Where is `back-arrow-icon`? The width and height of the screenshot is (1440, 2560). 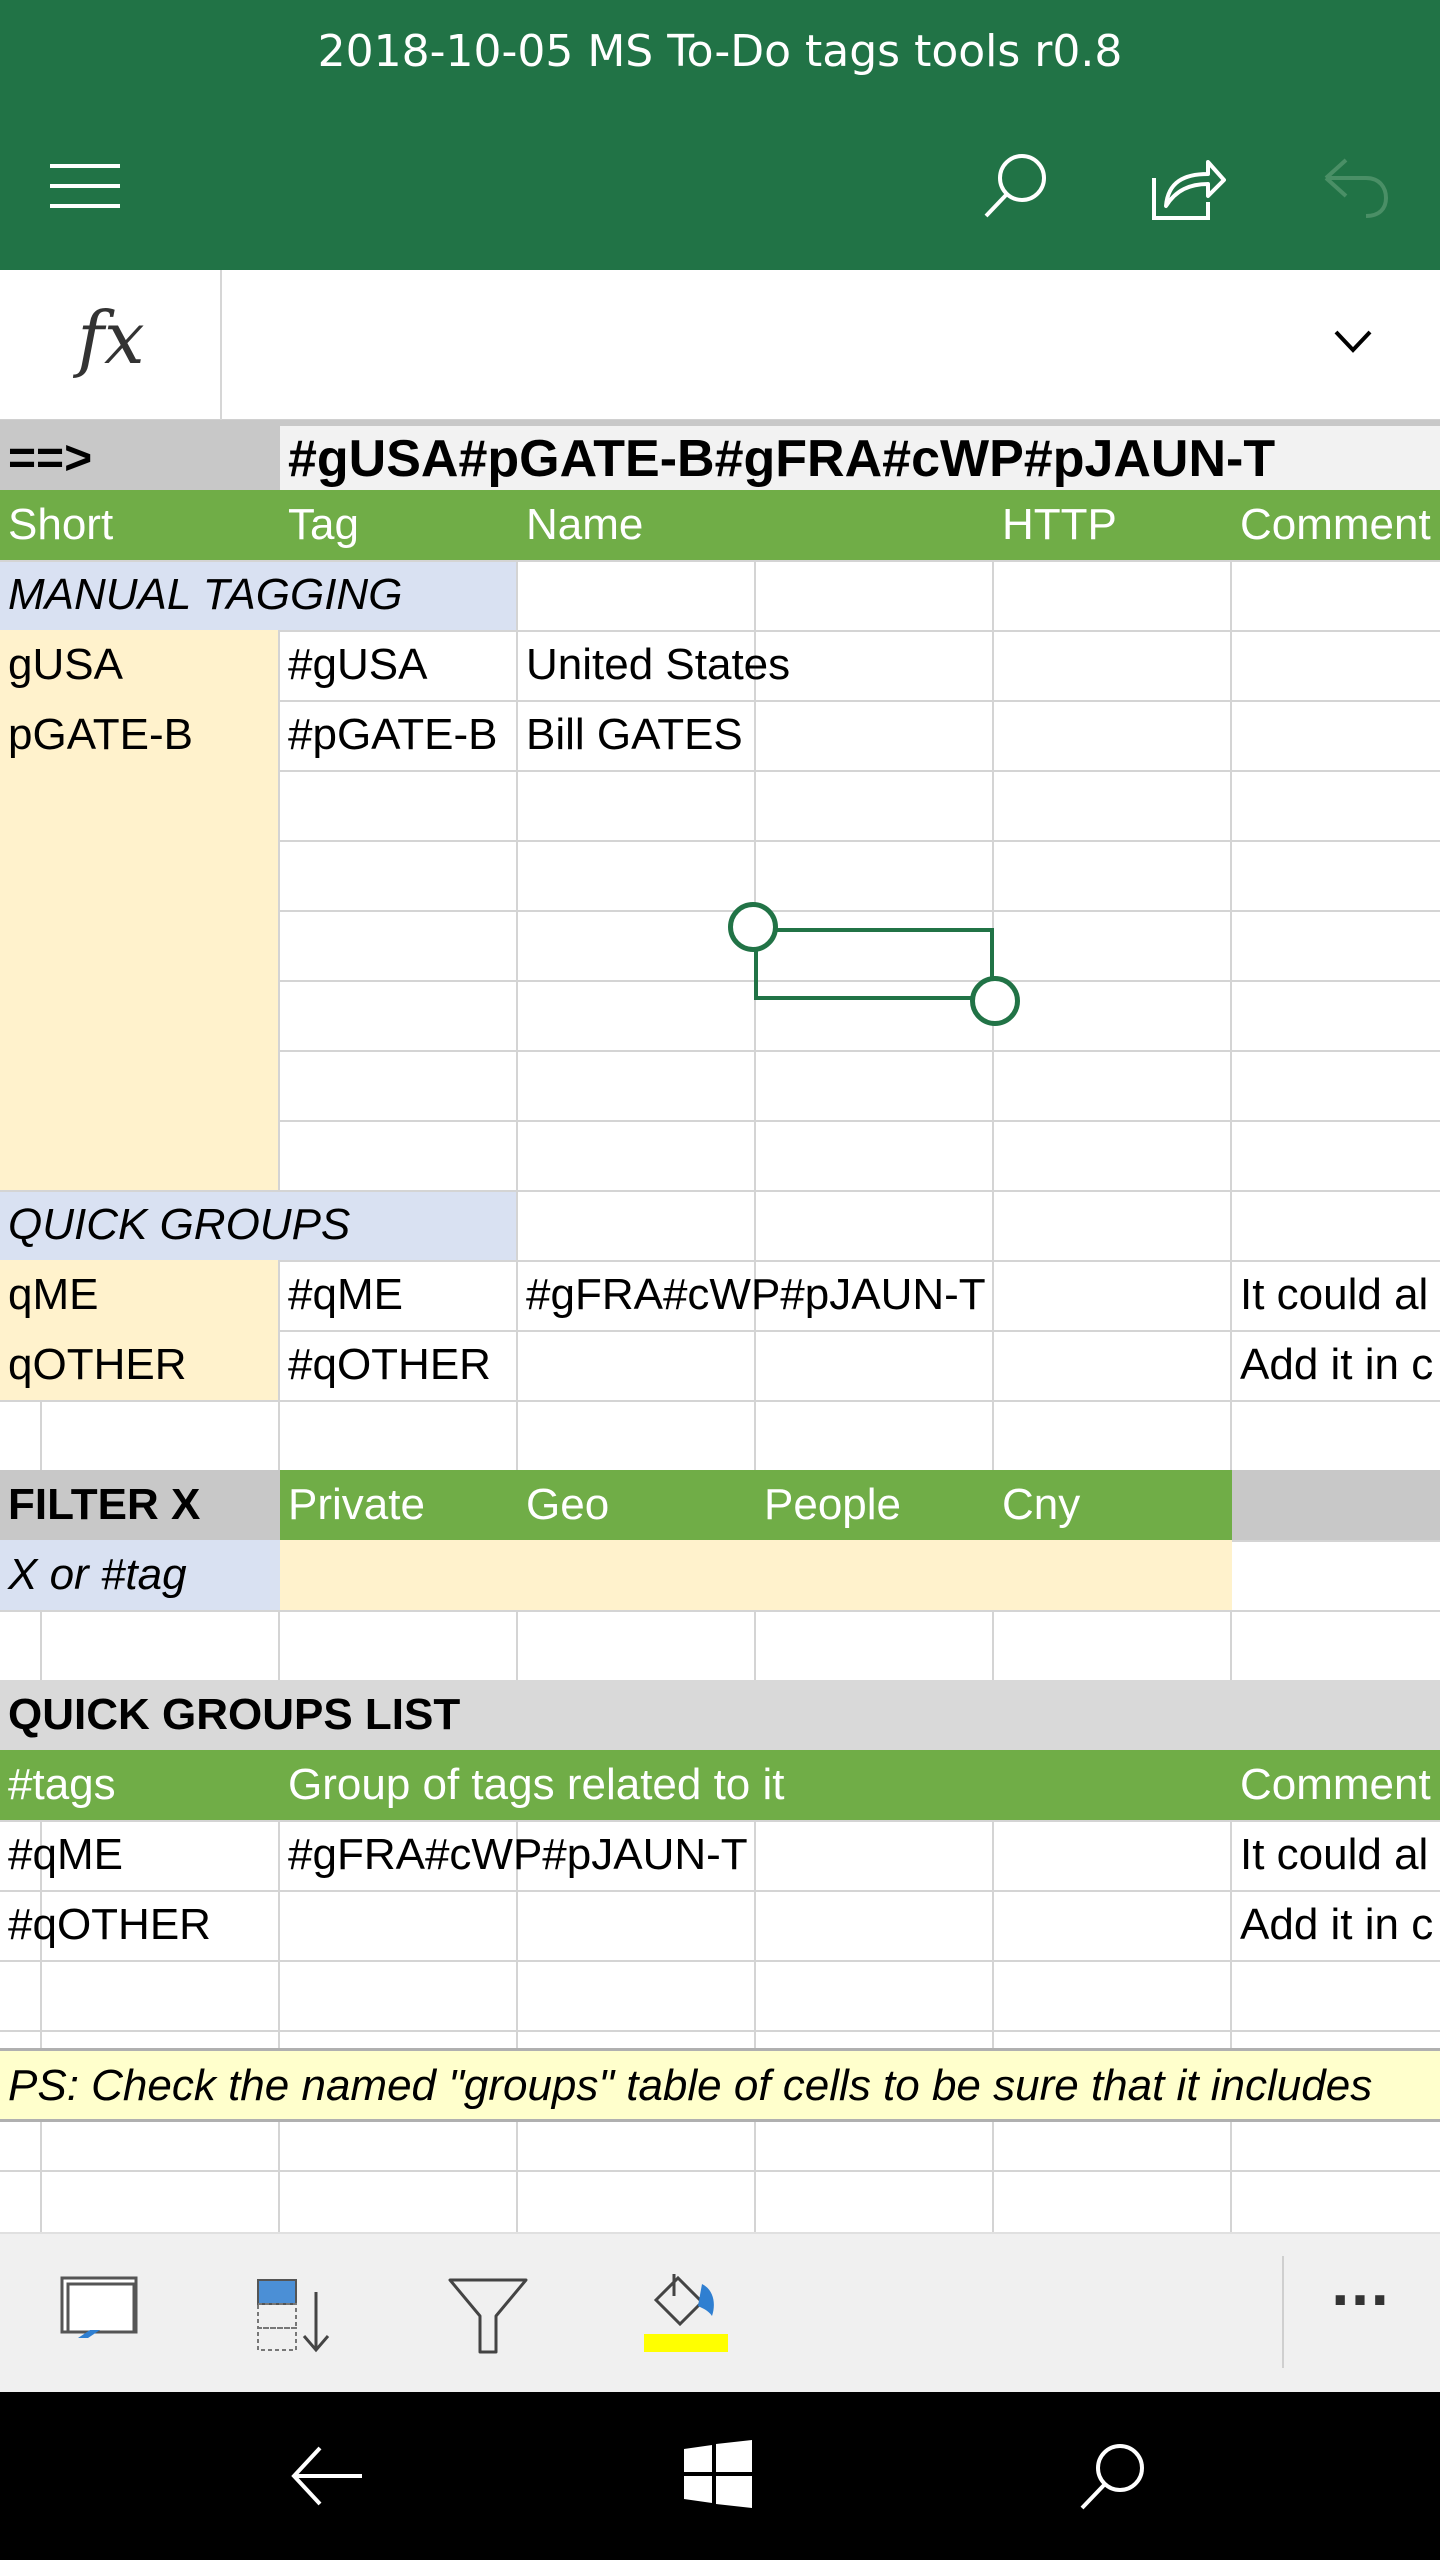
back-arrow-icon is located at coordinates (327, 2476).